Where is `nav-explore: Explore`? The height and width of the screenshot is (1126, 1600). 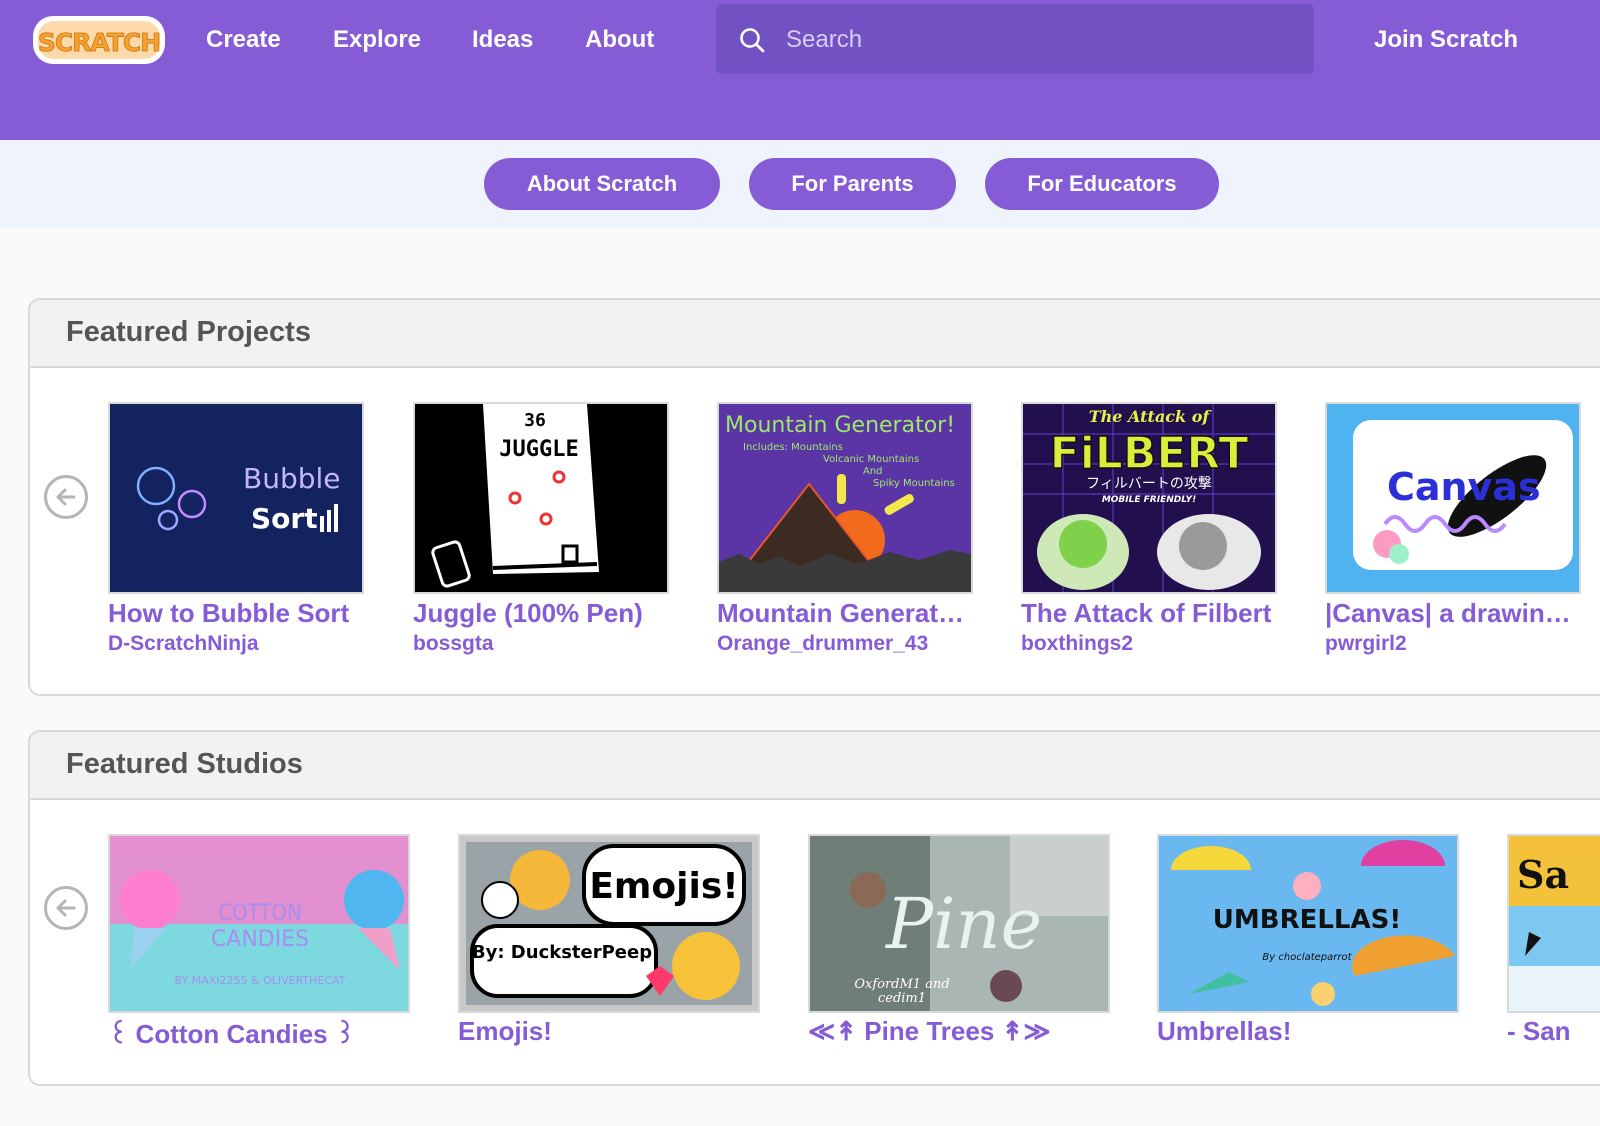 nav-explore: Explore is located at coordinates (377, 40).